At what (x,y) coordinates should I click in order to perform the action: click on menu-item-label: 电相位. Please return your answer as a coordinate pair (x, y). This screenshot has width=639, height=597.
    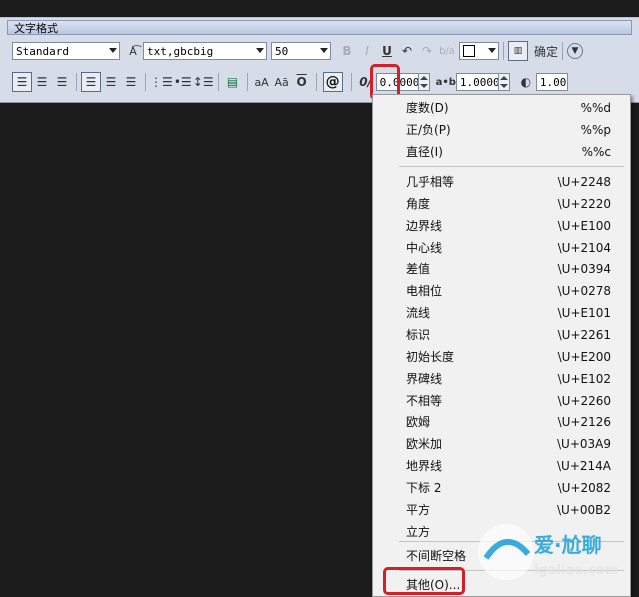
    Looking at the image, I should click on (424, 291).